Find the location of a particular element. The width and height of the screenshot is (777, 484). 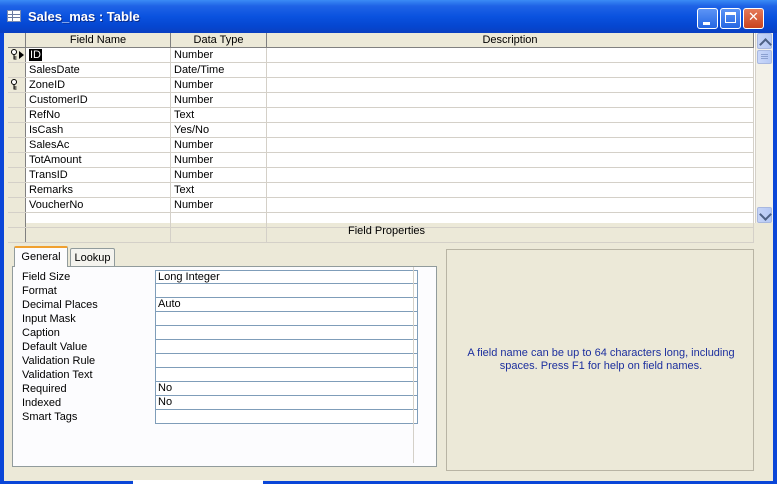

close-button: ✕ is located at coordinates (753, 18).